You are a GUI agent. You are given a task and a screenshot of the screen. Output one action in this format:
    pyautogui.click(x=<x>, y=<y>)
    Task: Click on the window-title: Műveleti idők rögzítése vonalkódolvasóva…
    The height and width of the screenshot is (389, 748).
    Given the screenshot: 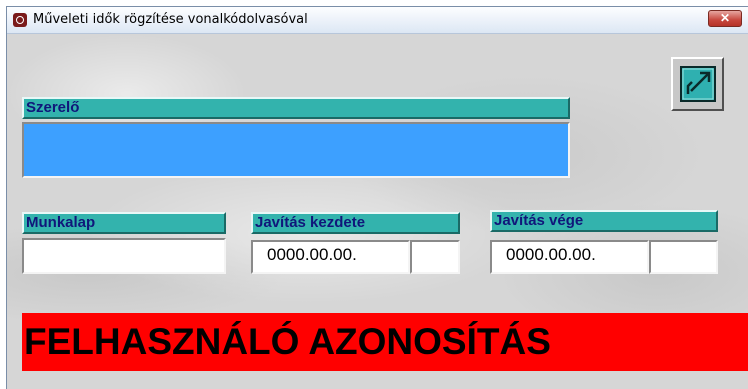 What is the action you would take?
    pyautogui.click(x=170, y=19)
    